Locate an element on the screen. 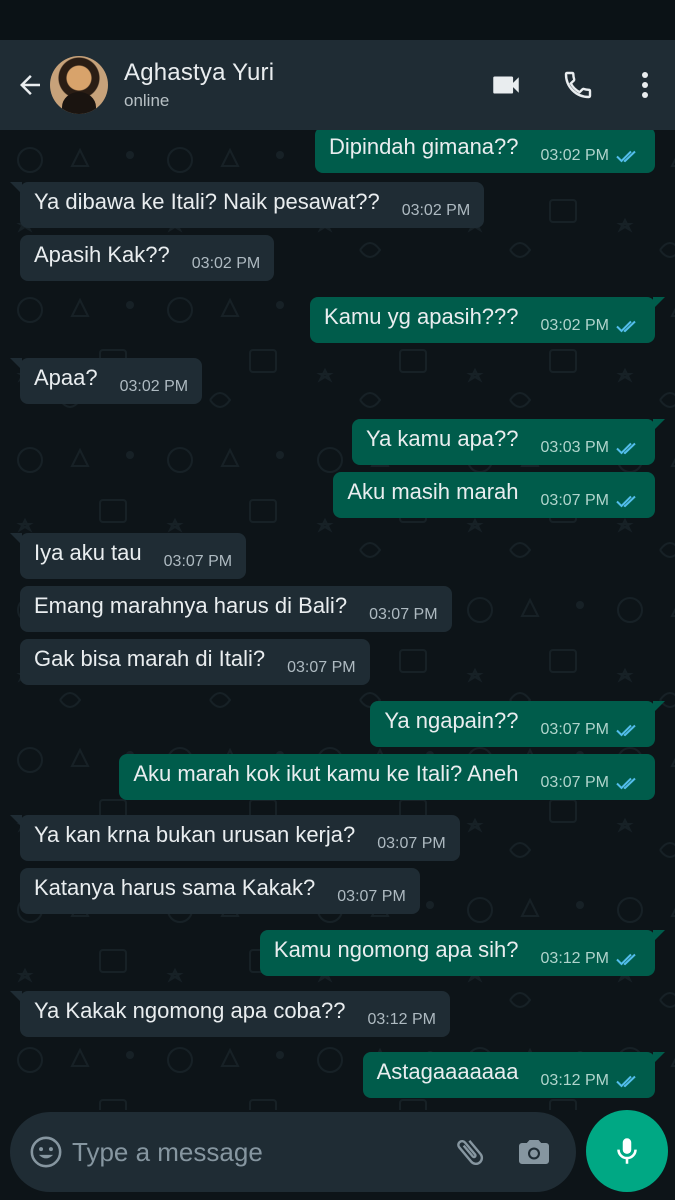 The width and height of the screenshot is (675, 1200). contact-info: Aghastya Yuri online is located at coordinates (302, 85).